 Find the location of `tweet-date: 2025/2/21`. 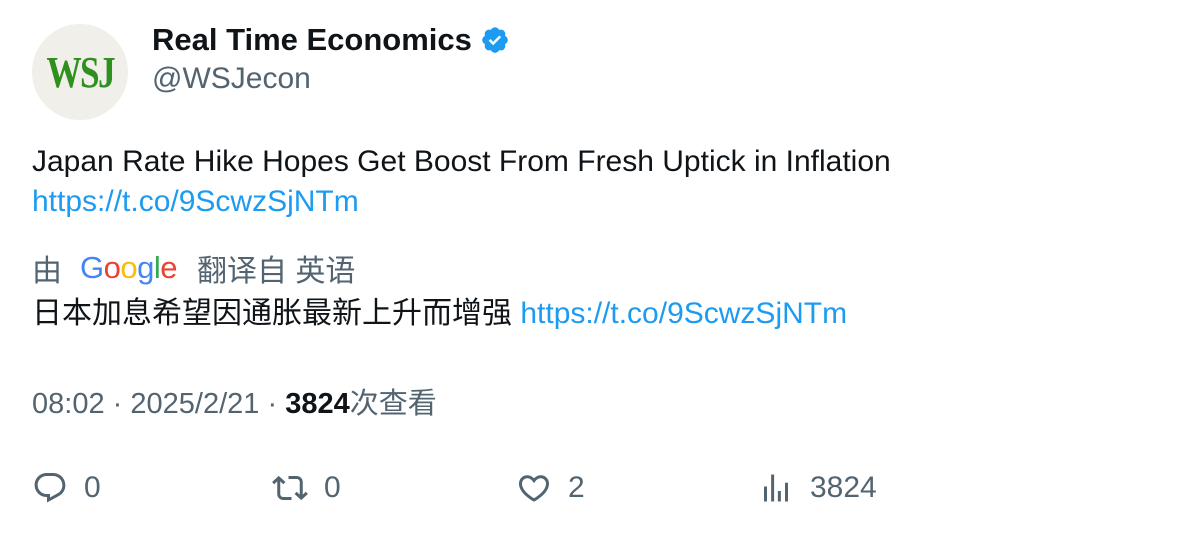

tweet-date: 2025/2/21 is located at coordinates (194, 404).